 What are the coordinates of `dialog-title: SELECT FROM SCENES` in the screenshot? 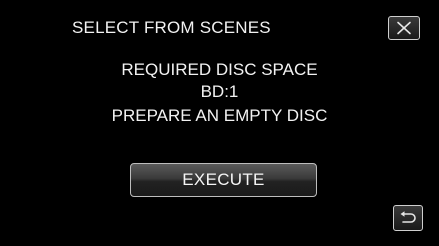 It's located at (171, 27).